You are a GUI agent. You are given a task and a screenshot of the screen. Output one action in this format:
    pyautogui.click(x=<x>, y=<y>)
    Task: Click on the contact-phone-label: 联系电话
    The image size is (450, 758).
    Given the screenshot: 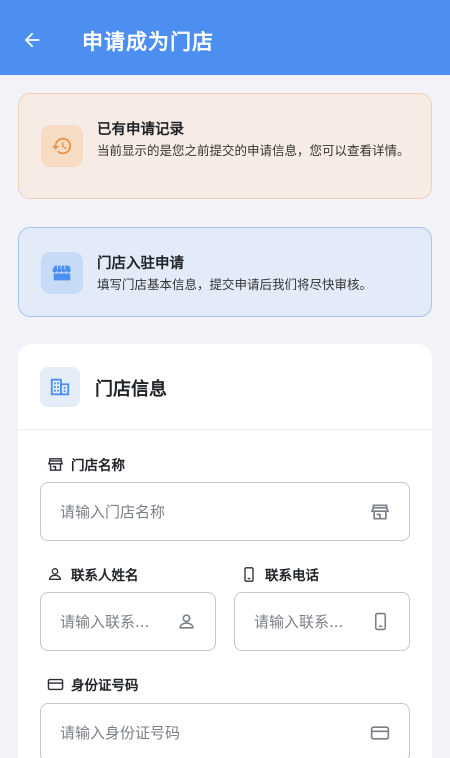 What is the action you would take?
    pyautogui.click(x=279, y=574)
    